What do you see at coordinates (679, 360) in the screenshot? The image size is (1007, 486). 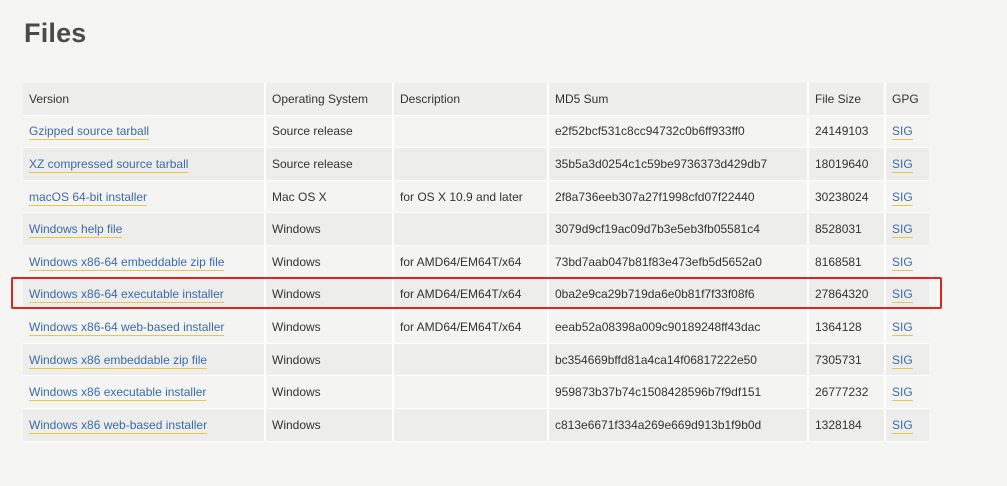 I see `cell-md5: bc354669bffd81a4ca14f06817222e50` at bounding box center [679, 360].